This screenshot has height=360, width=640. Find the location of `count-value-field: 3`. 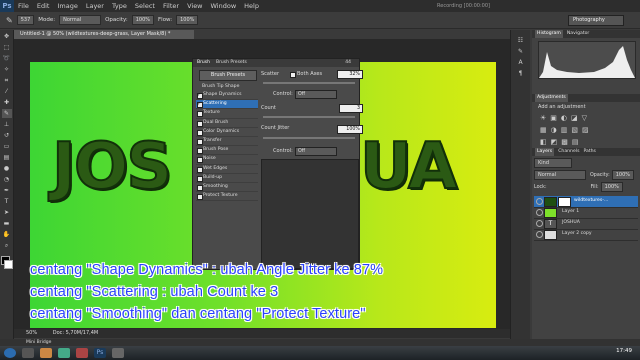

count-value-field: 3 is located at coordinates (351, 108).